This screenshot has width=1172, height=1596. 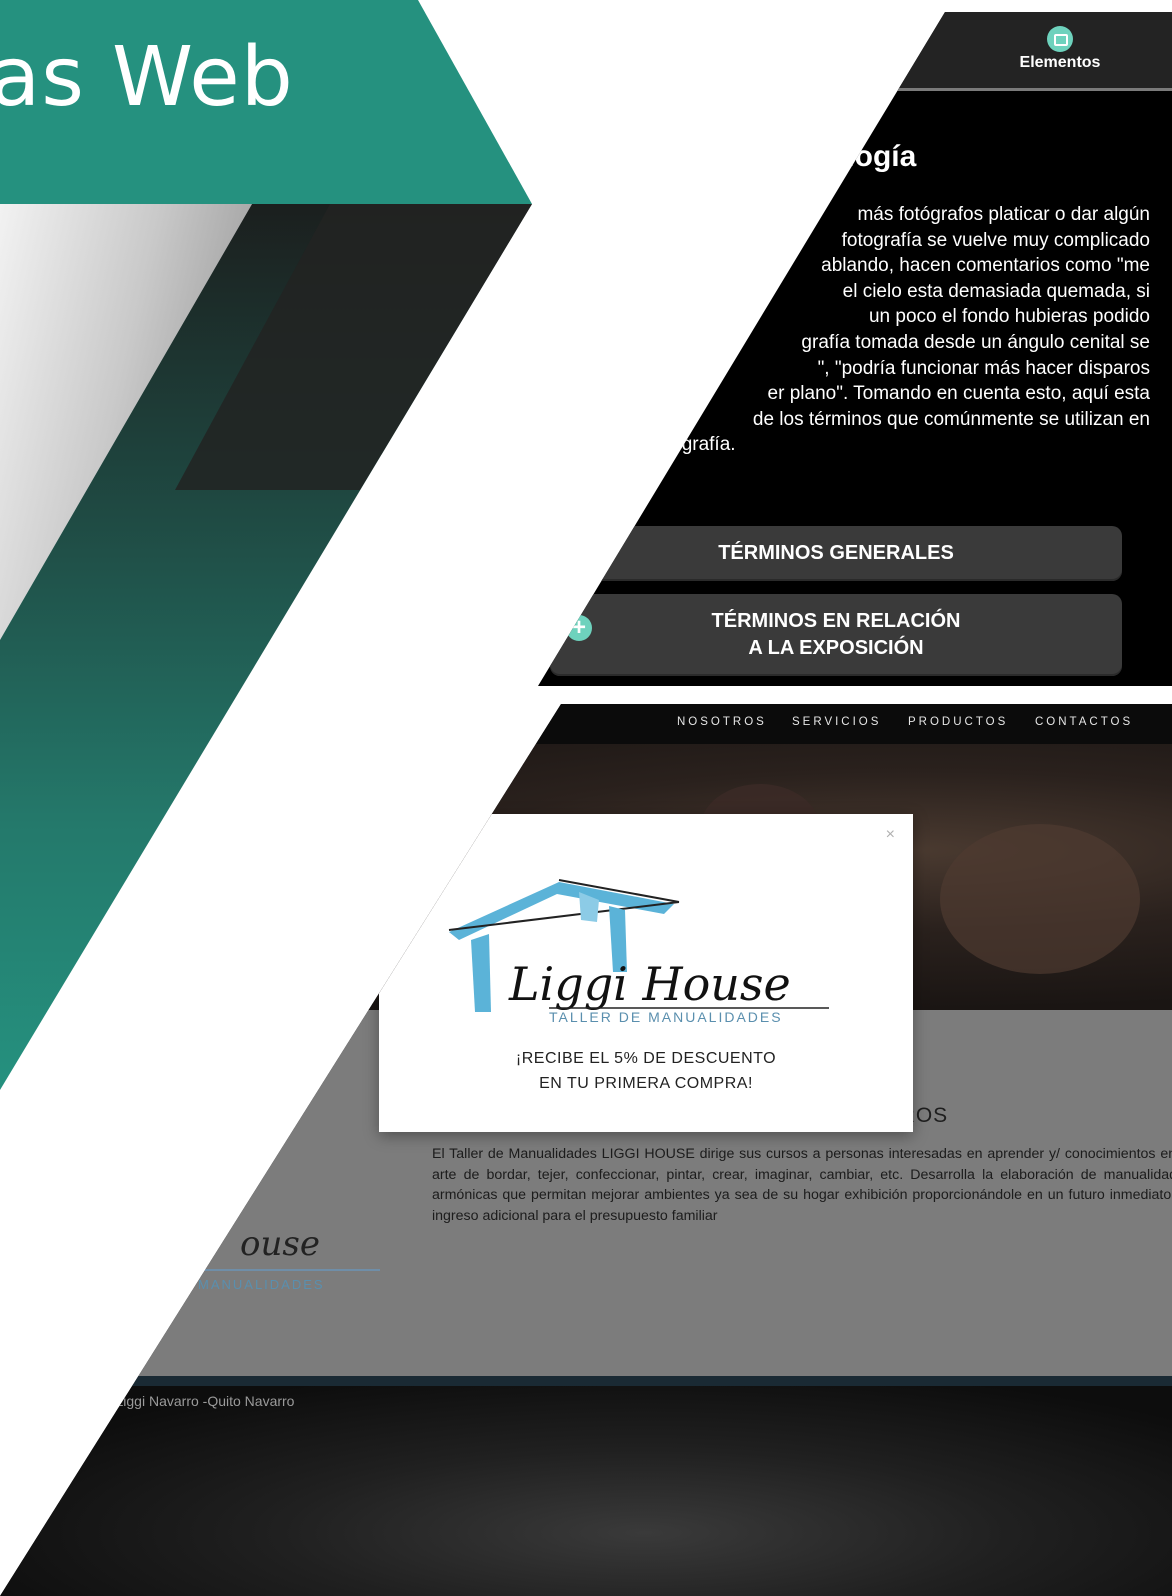 What do you see at coordinates (1060, 39) in the screenshot?
I see `camera-icon` at bounding box center [1060, 39].